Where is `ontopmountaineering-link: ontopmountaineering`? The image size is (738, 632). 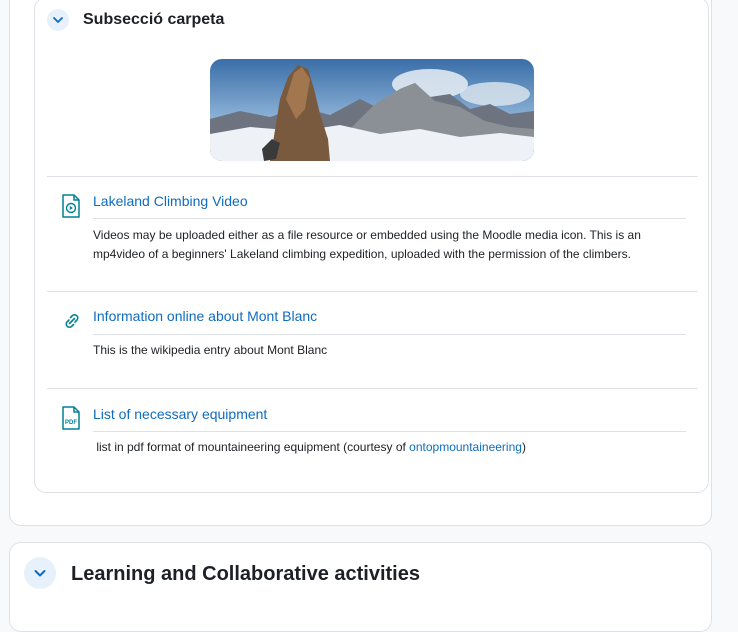 ontopmountaineering-link: ontopmountaineering is located at coordinates (465, 447).